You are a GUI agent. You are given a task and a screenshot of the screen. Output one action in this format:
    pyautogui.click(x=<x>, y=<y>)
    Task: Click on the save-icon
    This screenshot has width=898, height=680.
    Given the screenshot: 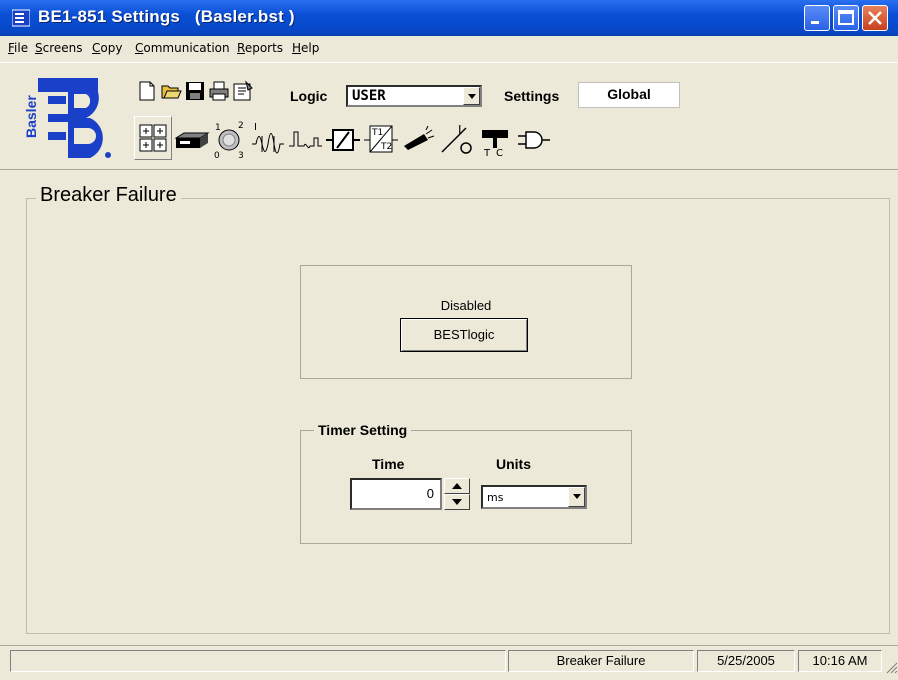 What is the action you would take?
    pyautogui.click(x=195, y=91)
    